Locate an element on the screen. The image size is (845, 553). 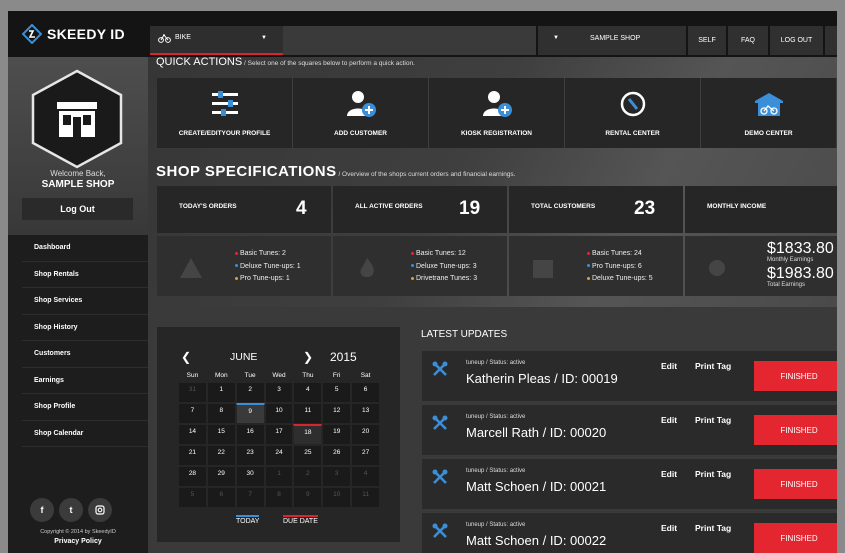
calendar-day: 23 is located at coordinates (250, 455).